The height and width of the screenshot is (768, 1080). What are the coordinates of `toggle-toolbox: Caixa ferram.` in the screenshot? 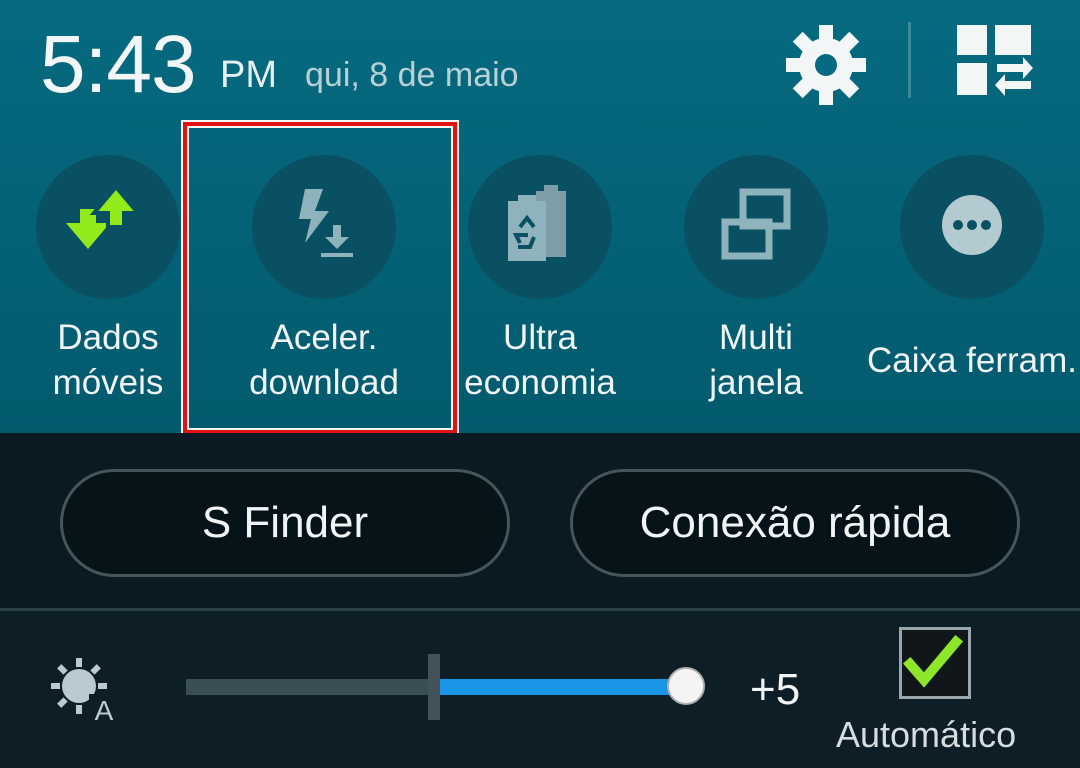 It's located at (972, 290).